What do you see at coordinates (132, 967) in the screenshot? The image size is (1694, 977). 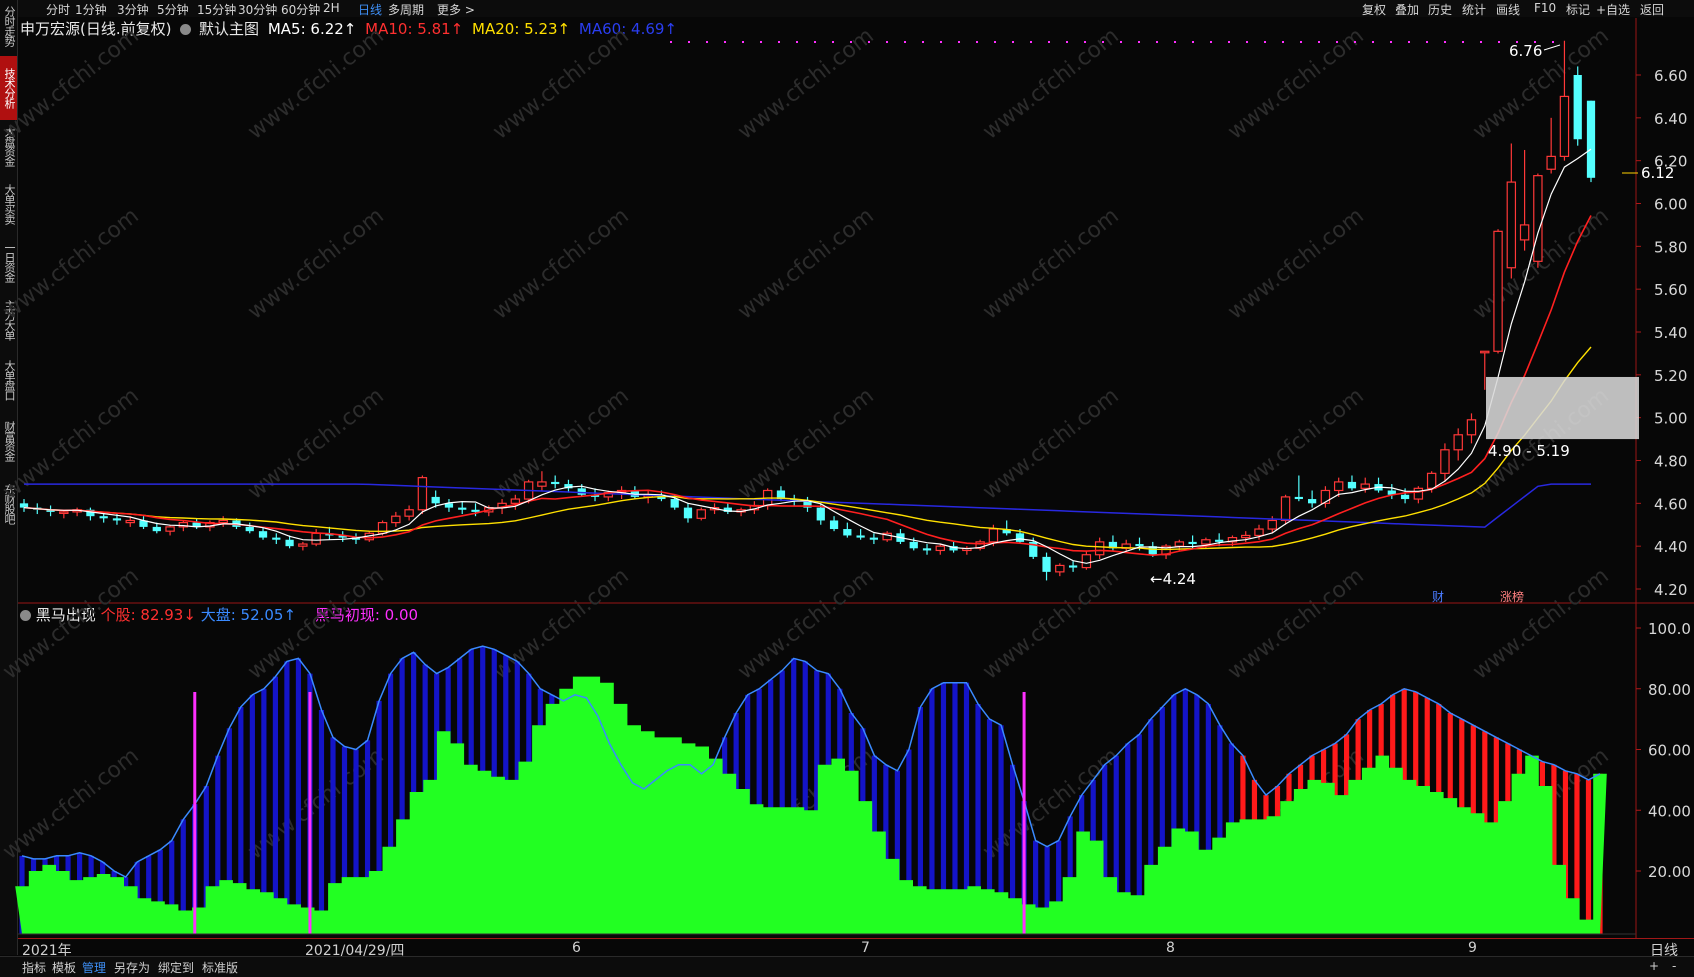 I see `status-tab-3: 另存为` at bounding box center [132, 967].